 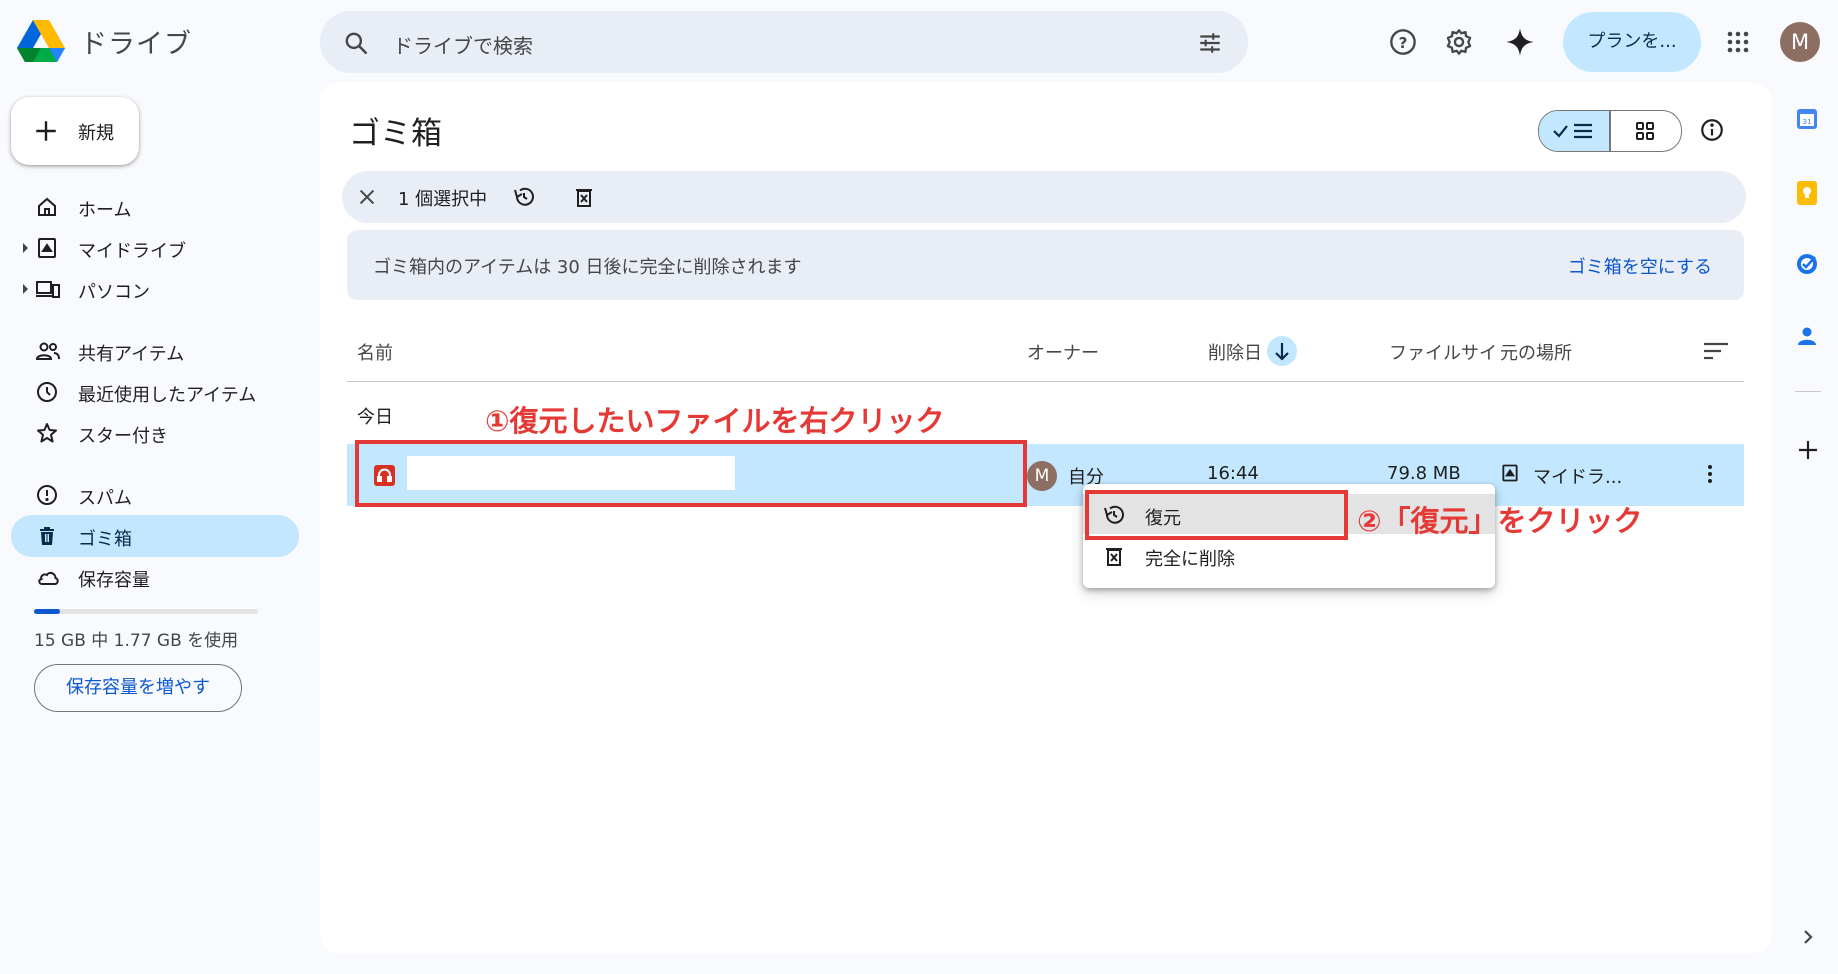 I want to click on tasks-icon, so click(x=1807, y=264).